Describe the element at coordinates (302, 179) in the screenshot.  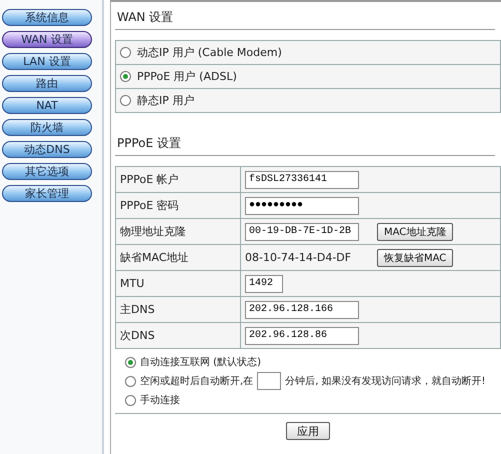
I see `text-field: fsDSL27336141` at that location.